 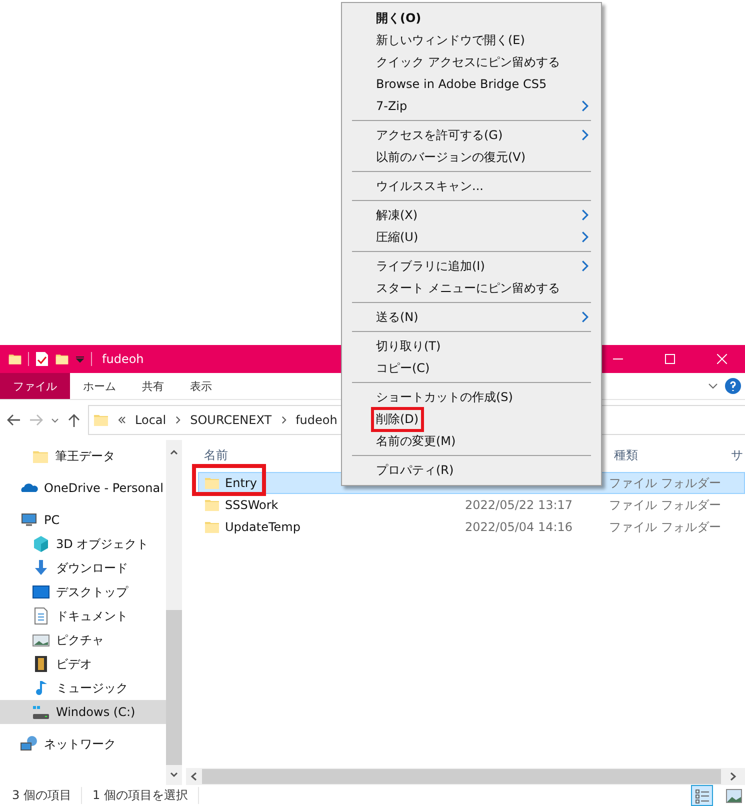 What do you see at coordinates (519, 505) in the screenshot?
I see `modified-date: 2022/05/22 13:17` at bounding box center [519, 505].